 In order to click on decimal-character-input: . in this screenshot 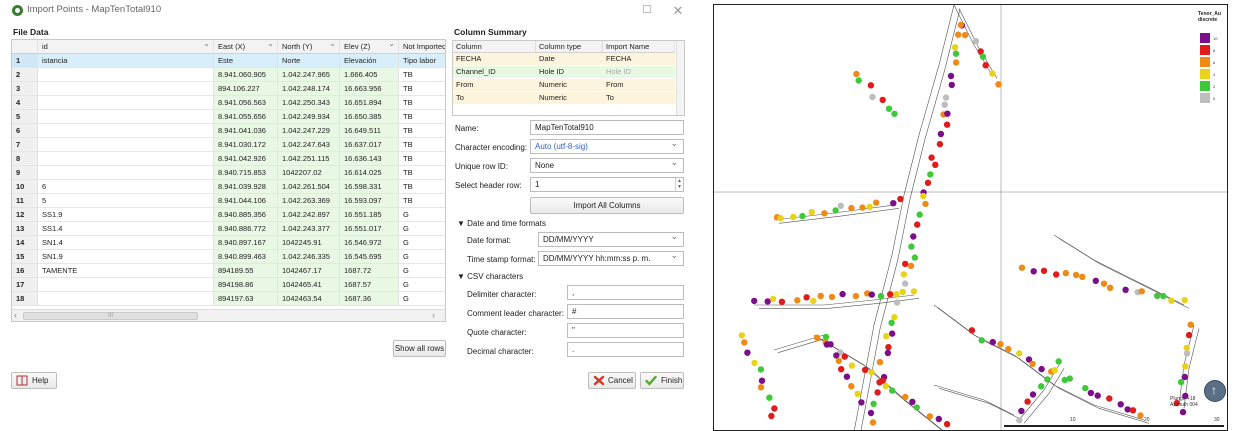, I will do `click(625, 349)`.